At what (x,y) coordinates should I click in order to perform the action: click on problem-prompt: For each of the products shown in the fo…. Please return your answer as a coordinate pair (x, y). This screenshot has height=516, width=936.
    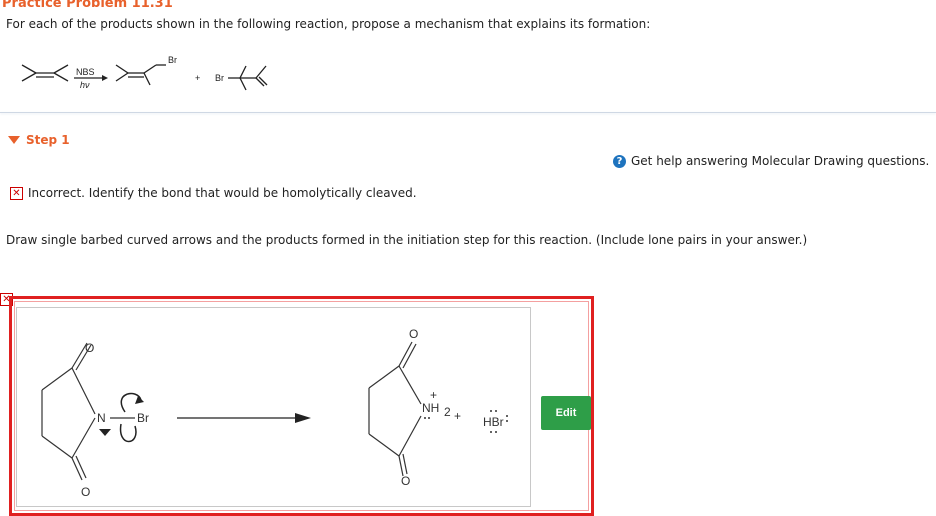
    Looking at the image, I should click on (328, 24).